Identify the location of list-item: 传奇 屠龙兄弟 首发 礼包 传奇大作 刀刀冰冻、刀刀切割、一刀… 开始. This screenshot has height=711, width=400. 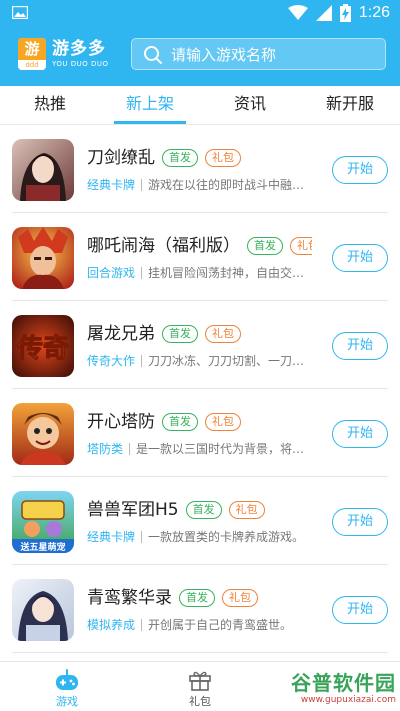
(200, 345).